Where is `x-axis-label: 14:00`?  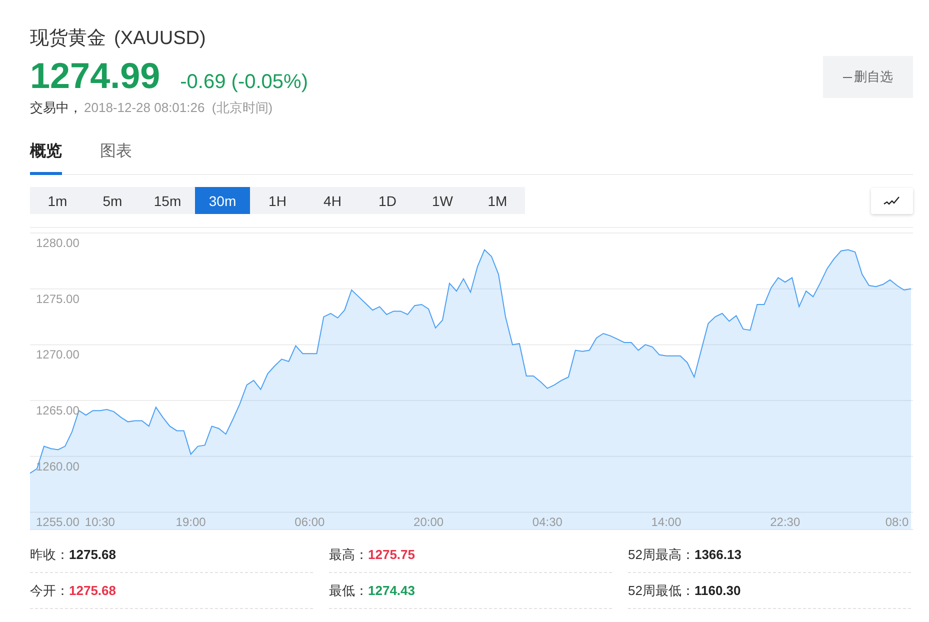
x-axis-label: 14:00 is located at coordinates (666, 522).